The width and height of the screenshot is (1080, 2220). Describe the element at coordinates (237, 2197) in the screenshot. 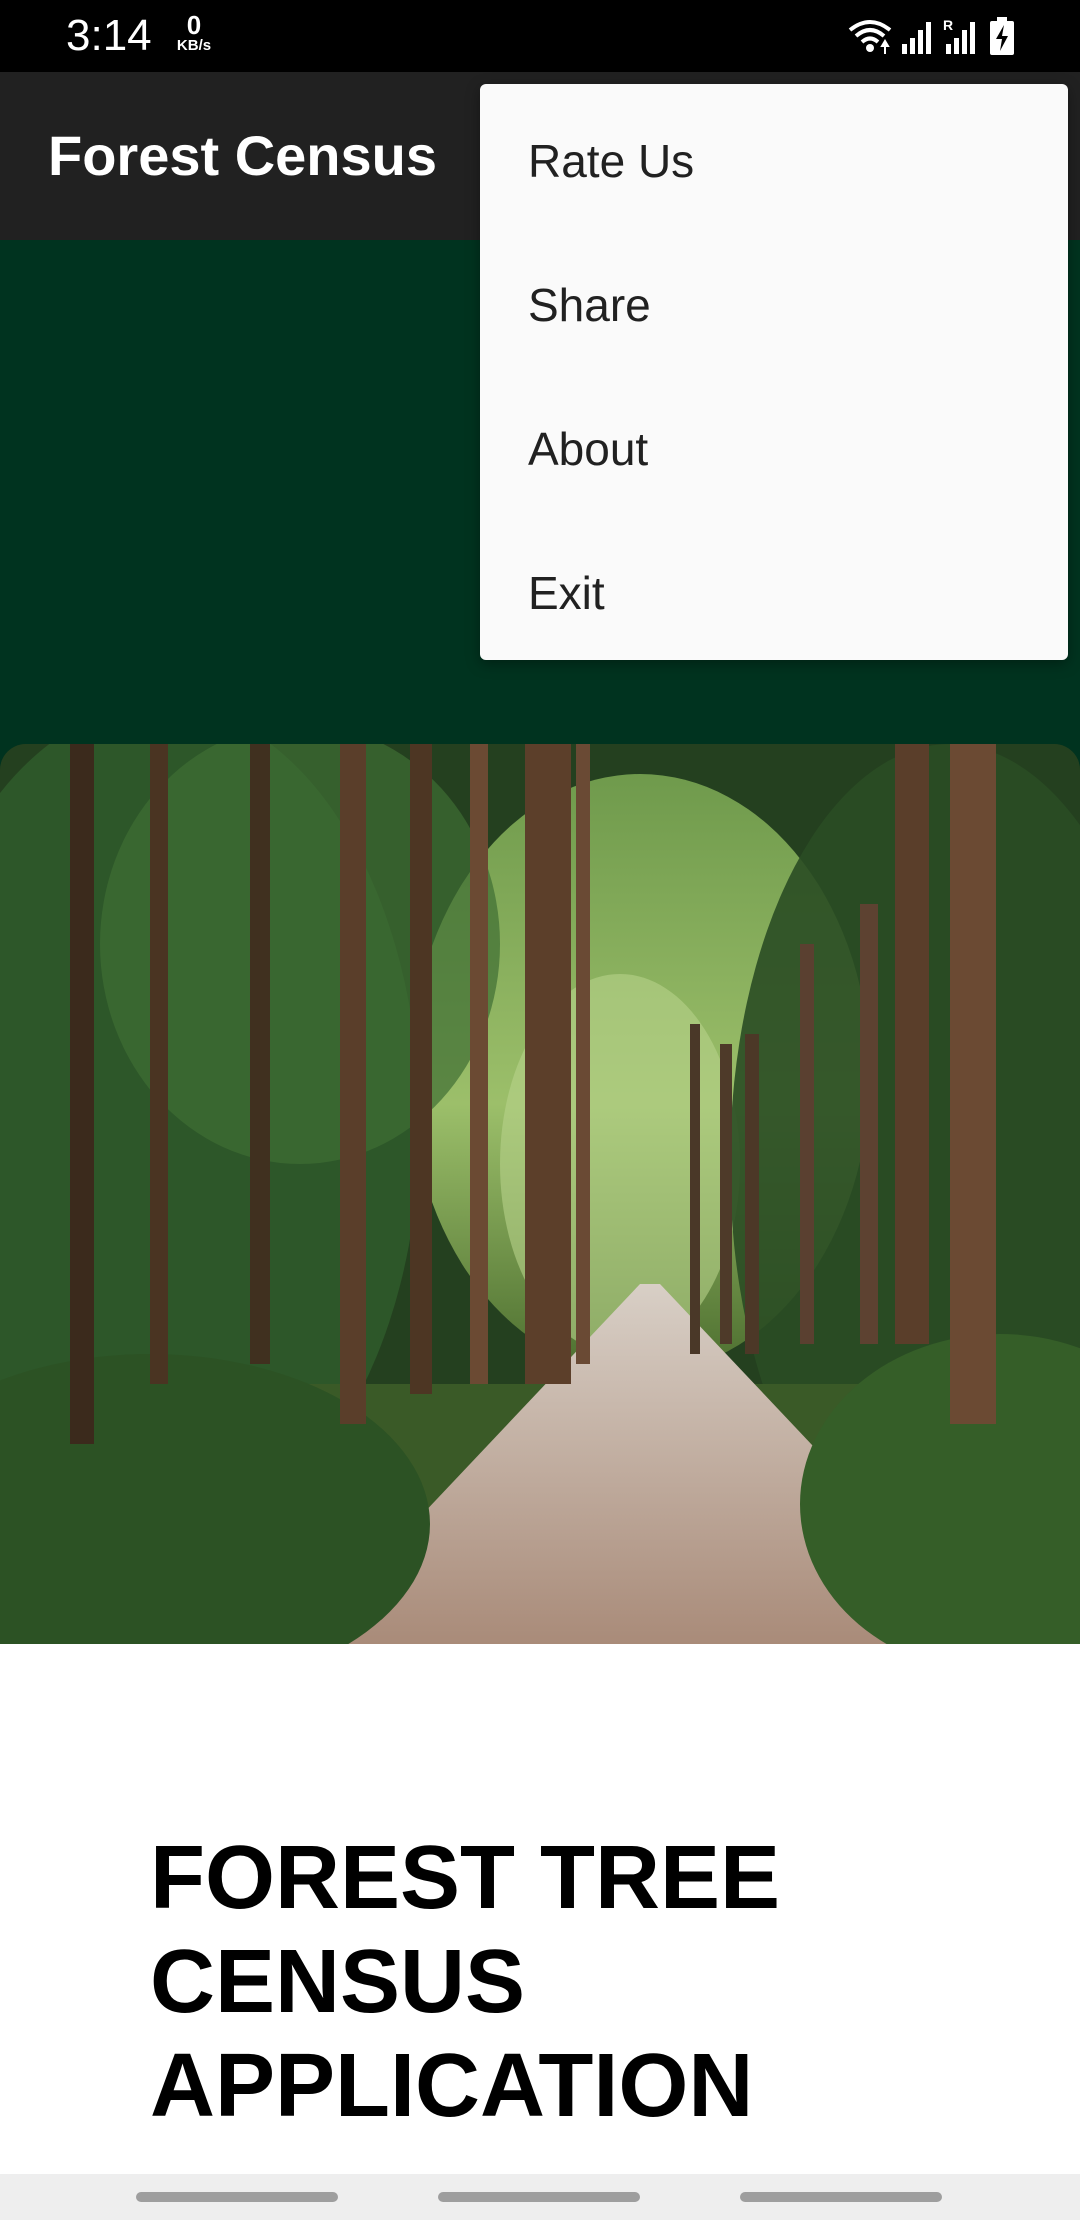

I see `nav-recents-handle` at that location.